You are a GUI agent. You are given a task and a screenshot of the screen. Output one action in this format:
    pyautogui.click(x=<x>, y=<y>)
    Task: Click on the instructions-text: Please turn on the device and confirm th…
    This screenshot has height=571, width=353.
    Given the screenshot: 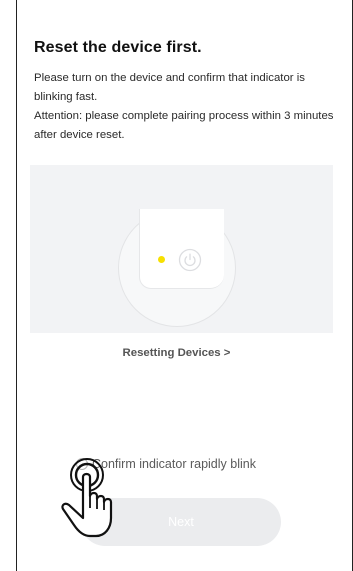 What is the action you would take?
    pyautogui.click(x=186, y=107)
    